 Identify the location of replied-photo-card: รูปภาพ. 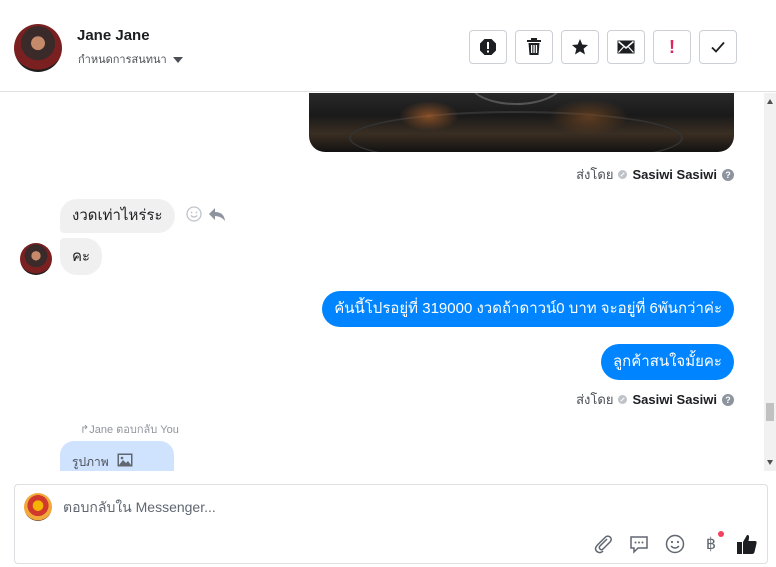
(117, 456).